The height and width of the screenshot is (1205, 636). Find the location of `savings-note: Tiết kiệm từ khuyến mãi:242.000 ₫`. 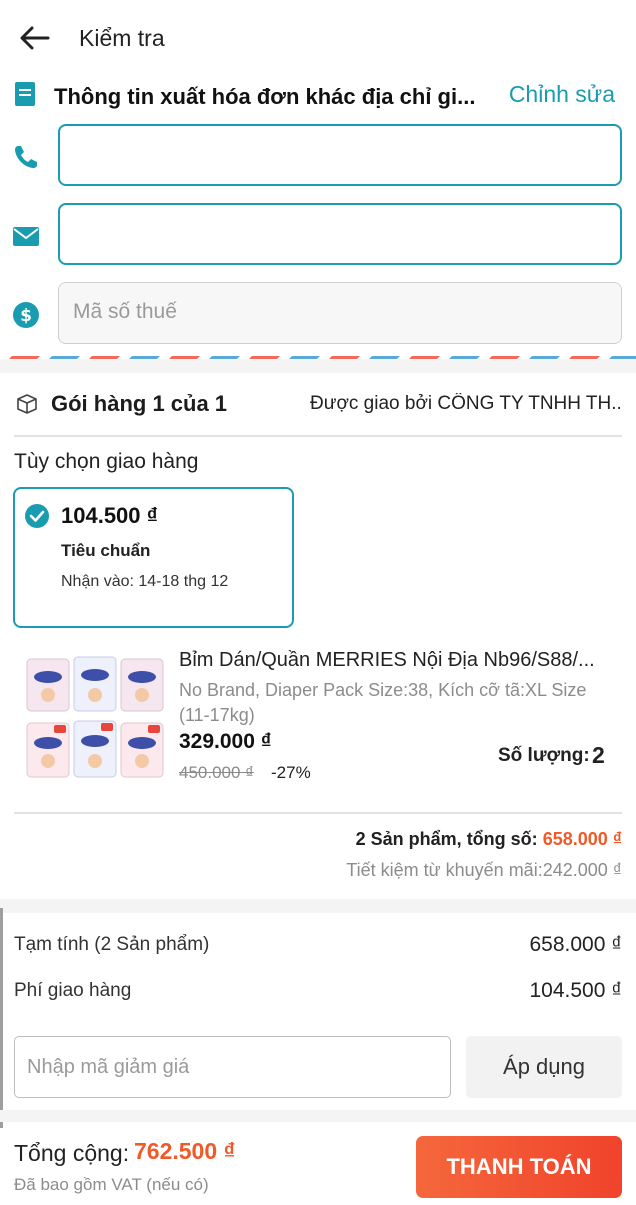

savings-note: Tiết kiệm từ khuyến mãi:242.000 ₫ is located at coordinates (484, 870).